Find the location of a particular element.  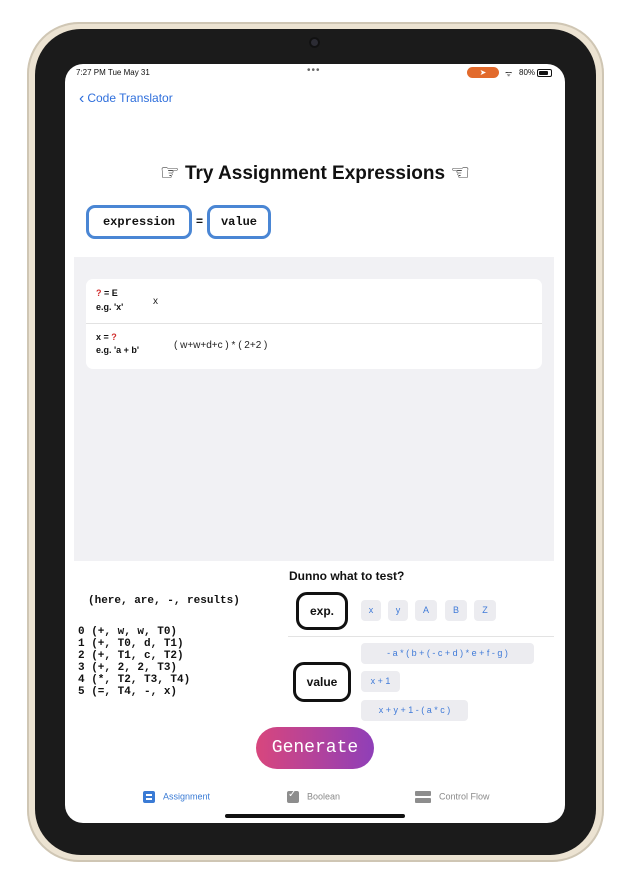

result-line: 4 (*, T2, T3, T4) is located at coordinates (134, 680).